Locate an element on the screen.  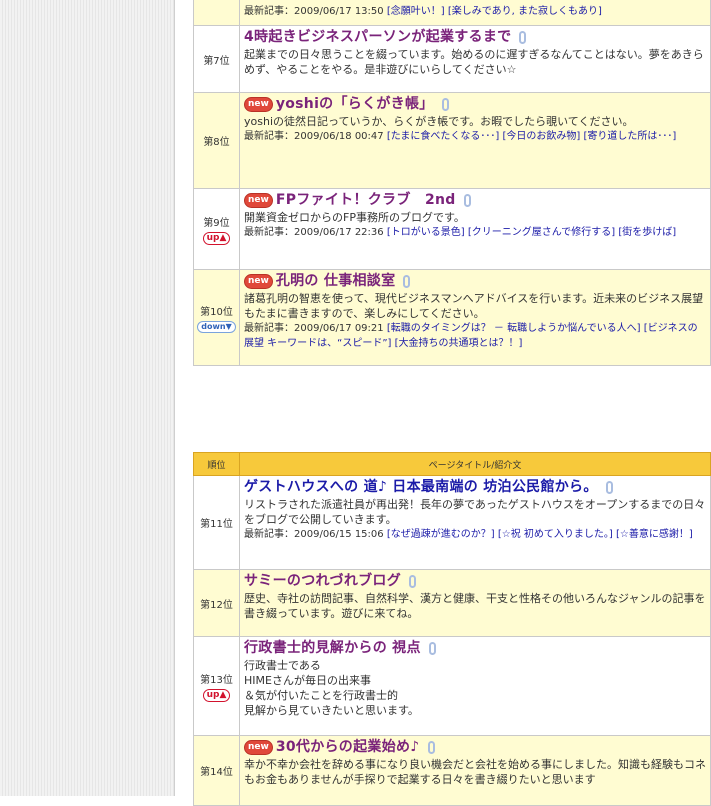
article-link: [大金持ちの共通項とは？！] is located at coordinates (459, 343).